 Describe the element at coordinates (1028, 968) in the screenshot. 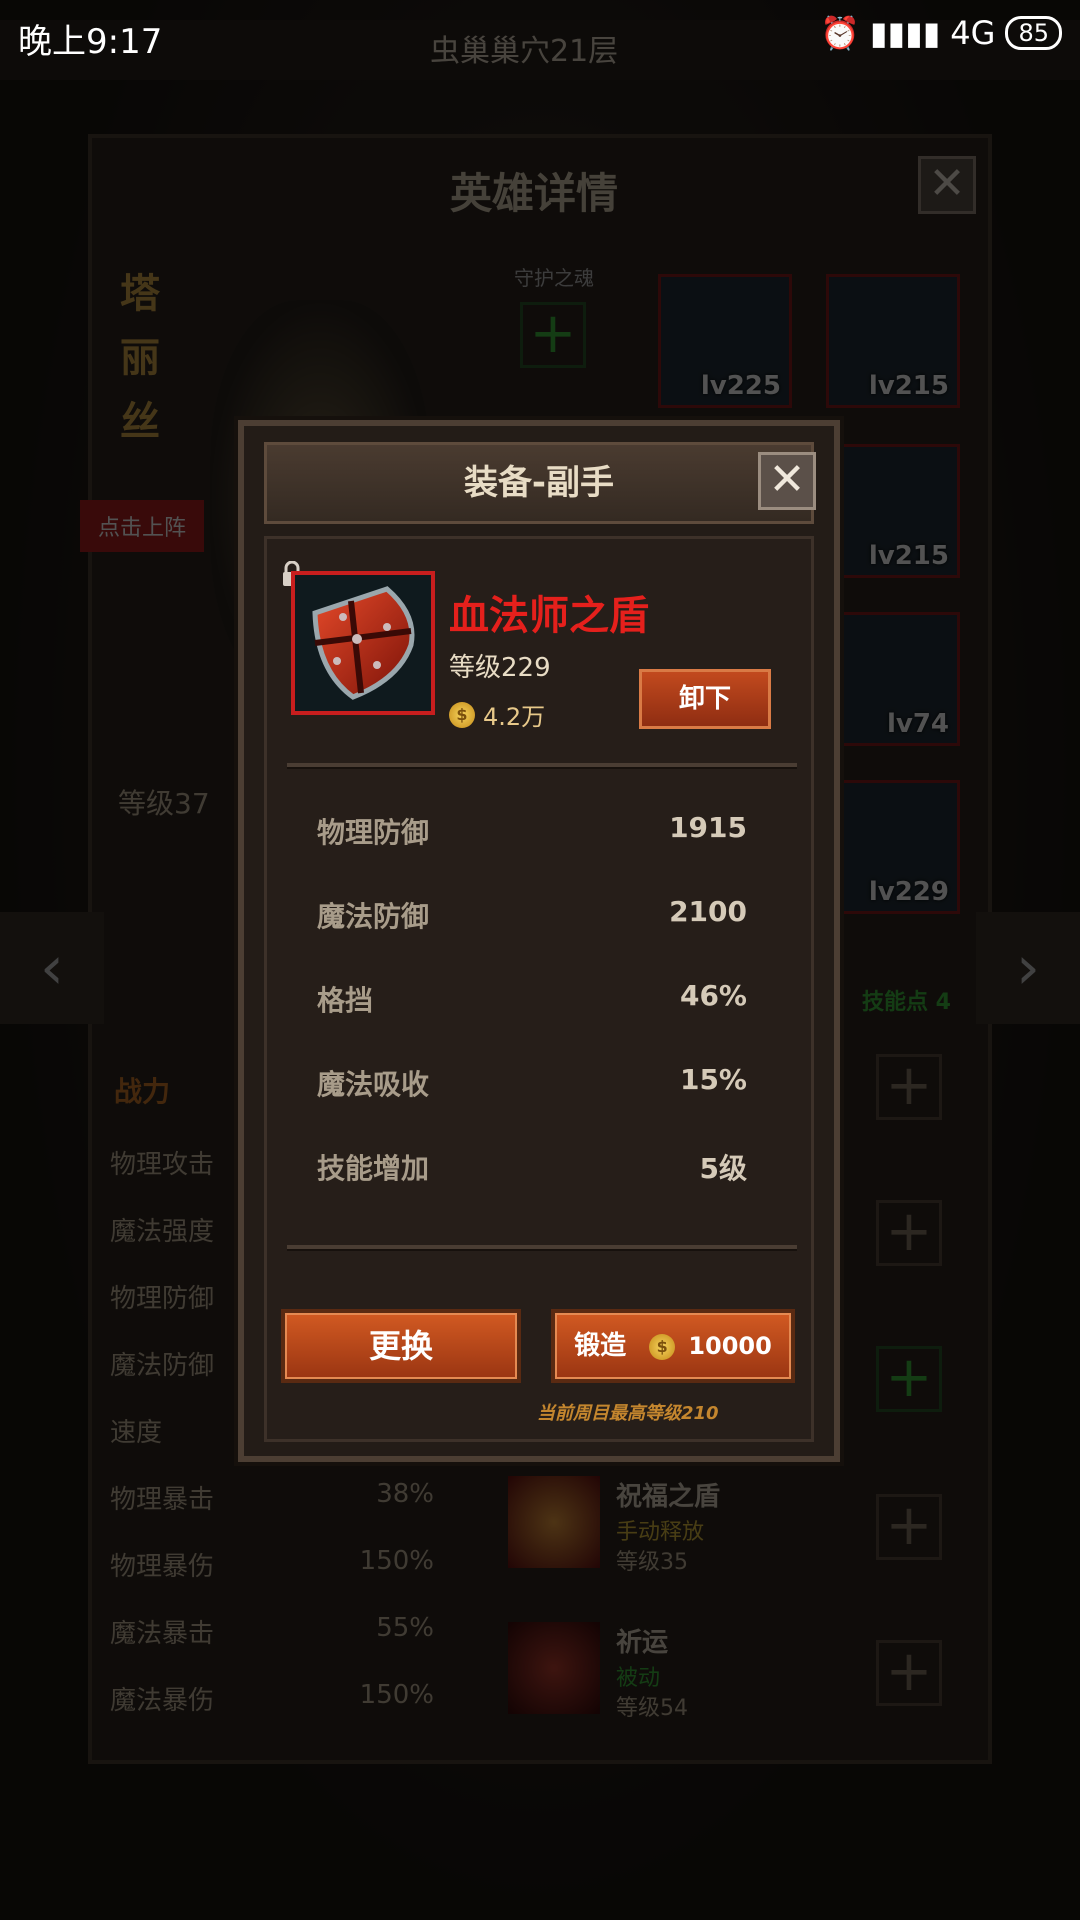

I see `next-hero-arrow-icon: ›` at that location.